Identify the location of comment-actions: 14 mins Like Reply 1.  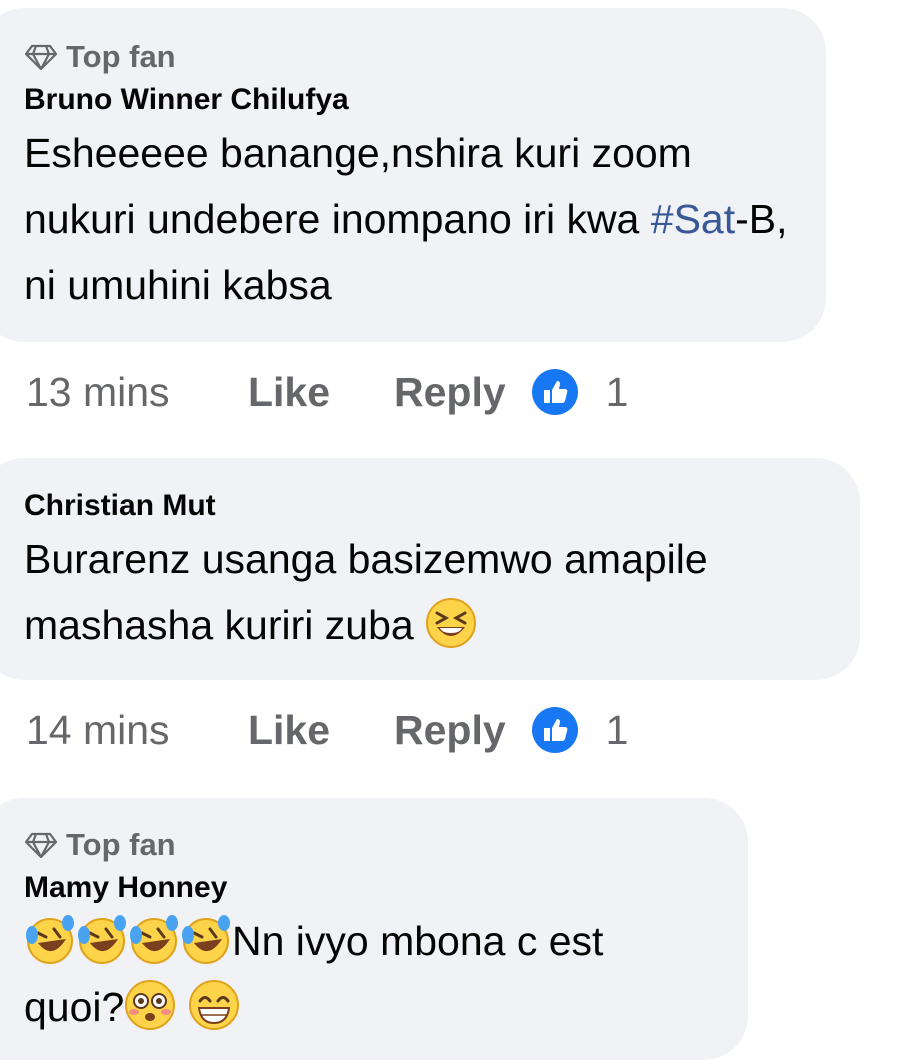
(327, 730).